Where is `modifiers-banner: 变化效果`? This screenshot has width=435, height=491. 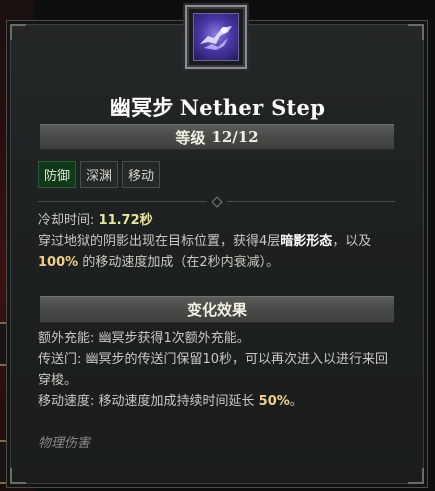
modifiers-banner: 变化效果 is located at coordinates (217, 309).